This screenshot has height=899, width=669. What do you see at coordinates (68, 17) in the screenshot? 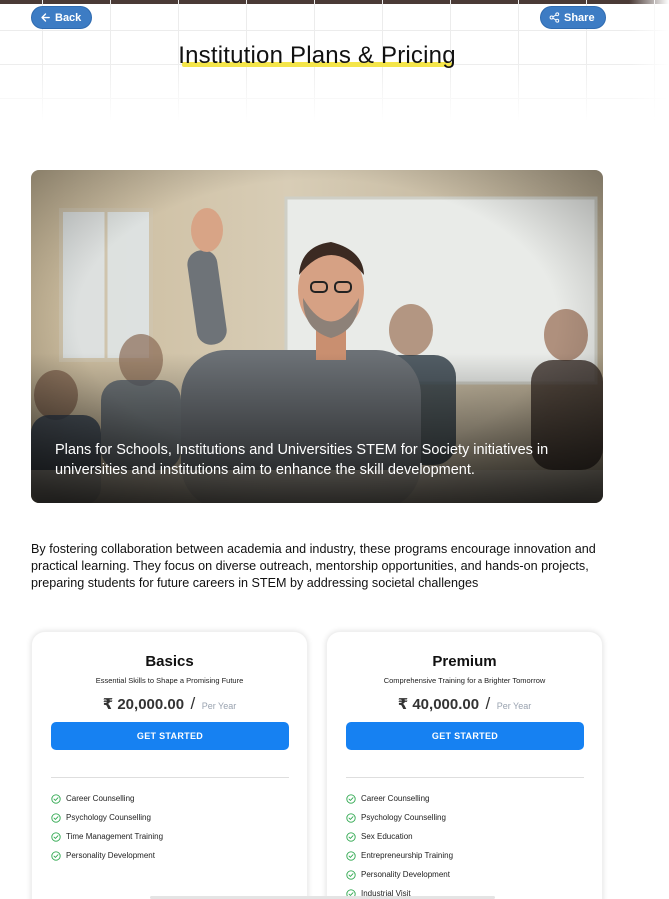
I see `back-label: Back` at bounding box center [68, 17].